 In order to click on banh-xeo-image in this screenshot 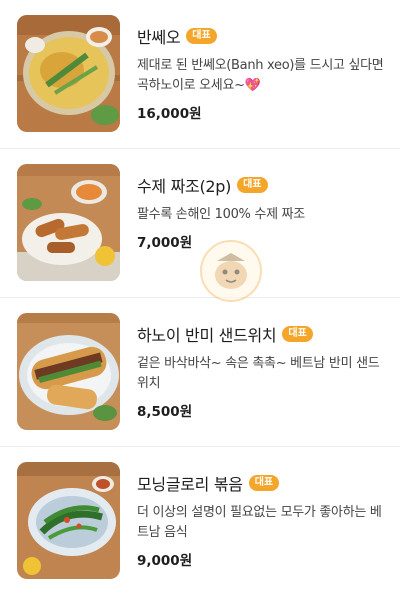, I will do `click(68, 73)`.